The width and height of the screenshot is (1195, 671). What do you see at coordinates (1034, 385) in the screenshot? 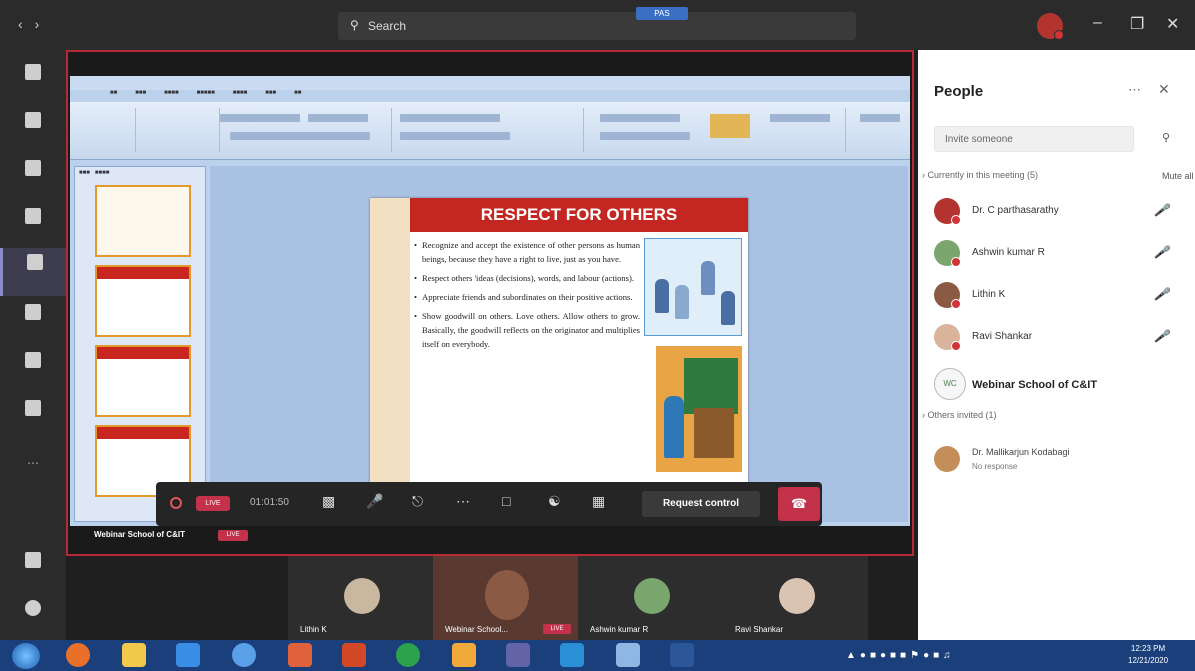
I see `organizer-name: Webinar School of C&IT` at bounding box center [1034, 385].